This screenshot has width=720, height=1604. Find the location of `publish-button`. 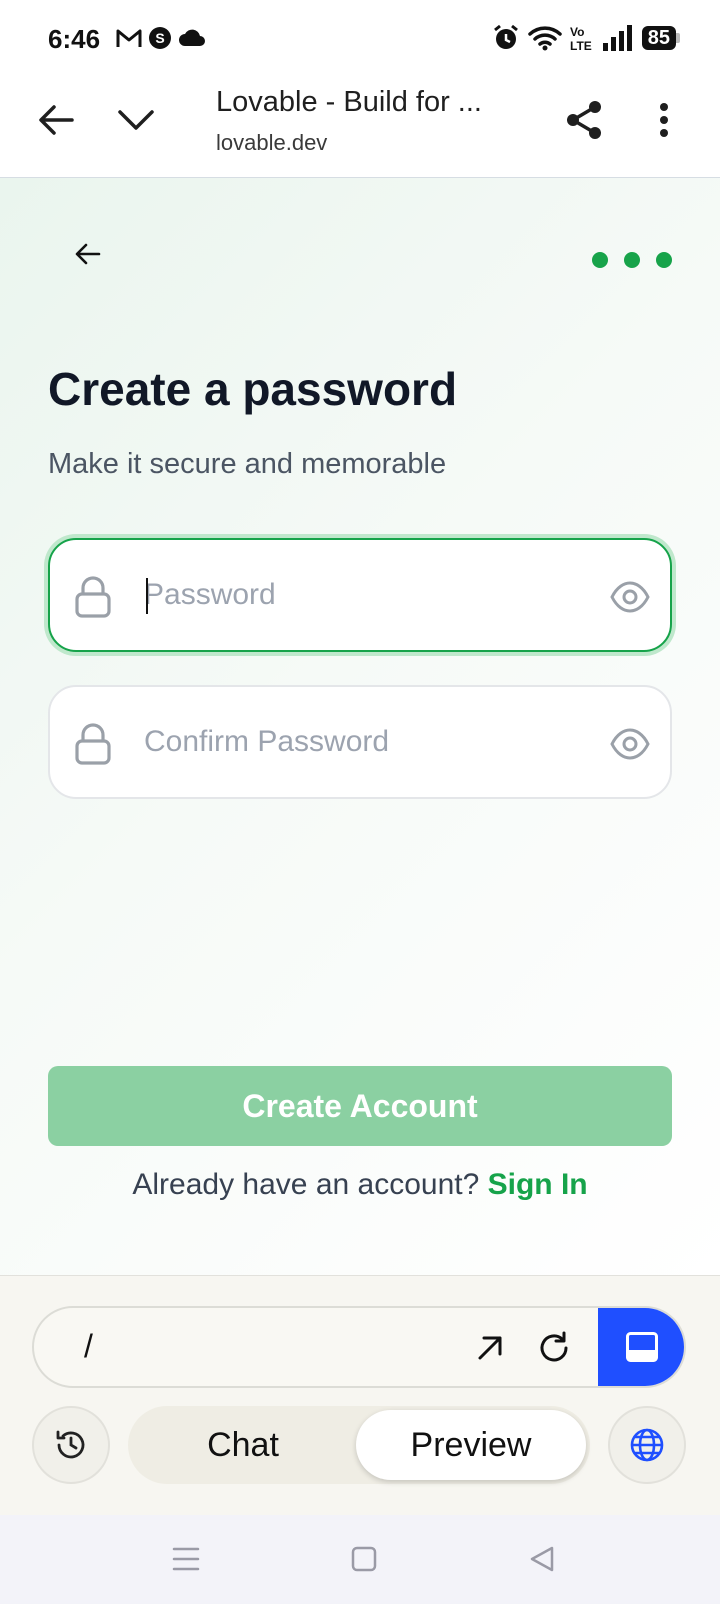

publish-button is located at coordinates (647, 1445).